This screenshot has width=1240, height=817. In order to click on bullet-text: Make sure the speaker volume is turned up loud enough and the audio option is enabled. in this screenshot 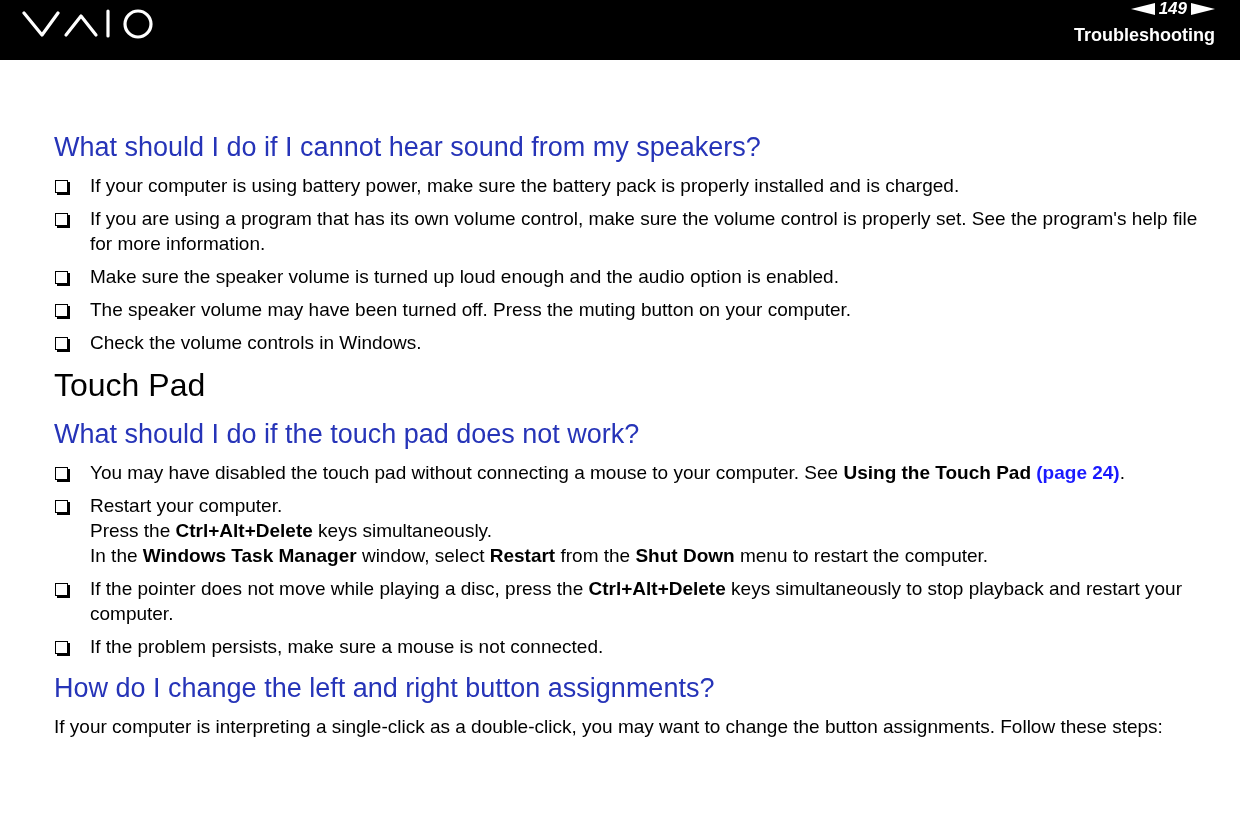, I will do `click(464, 277)`.